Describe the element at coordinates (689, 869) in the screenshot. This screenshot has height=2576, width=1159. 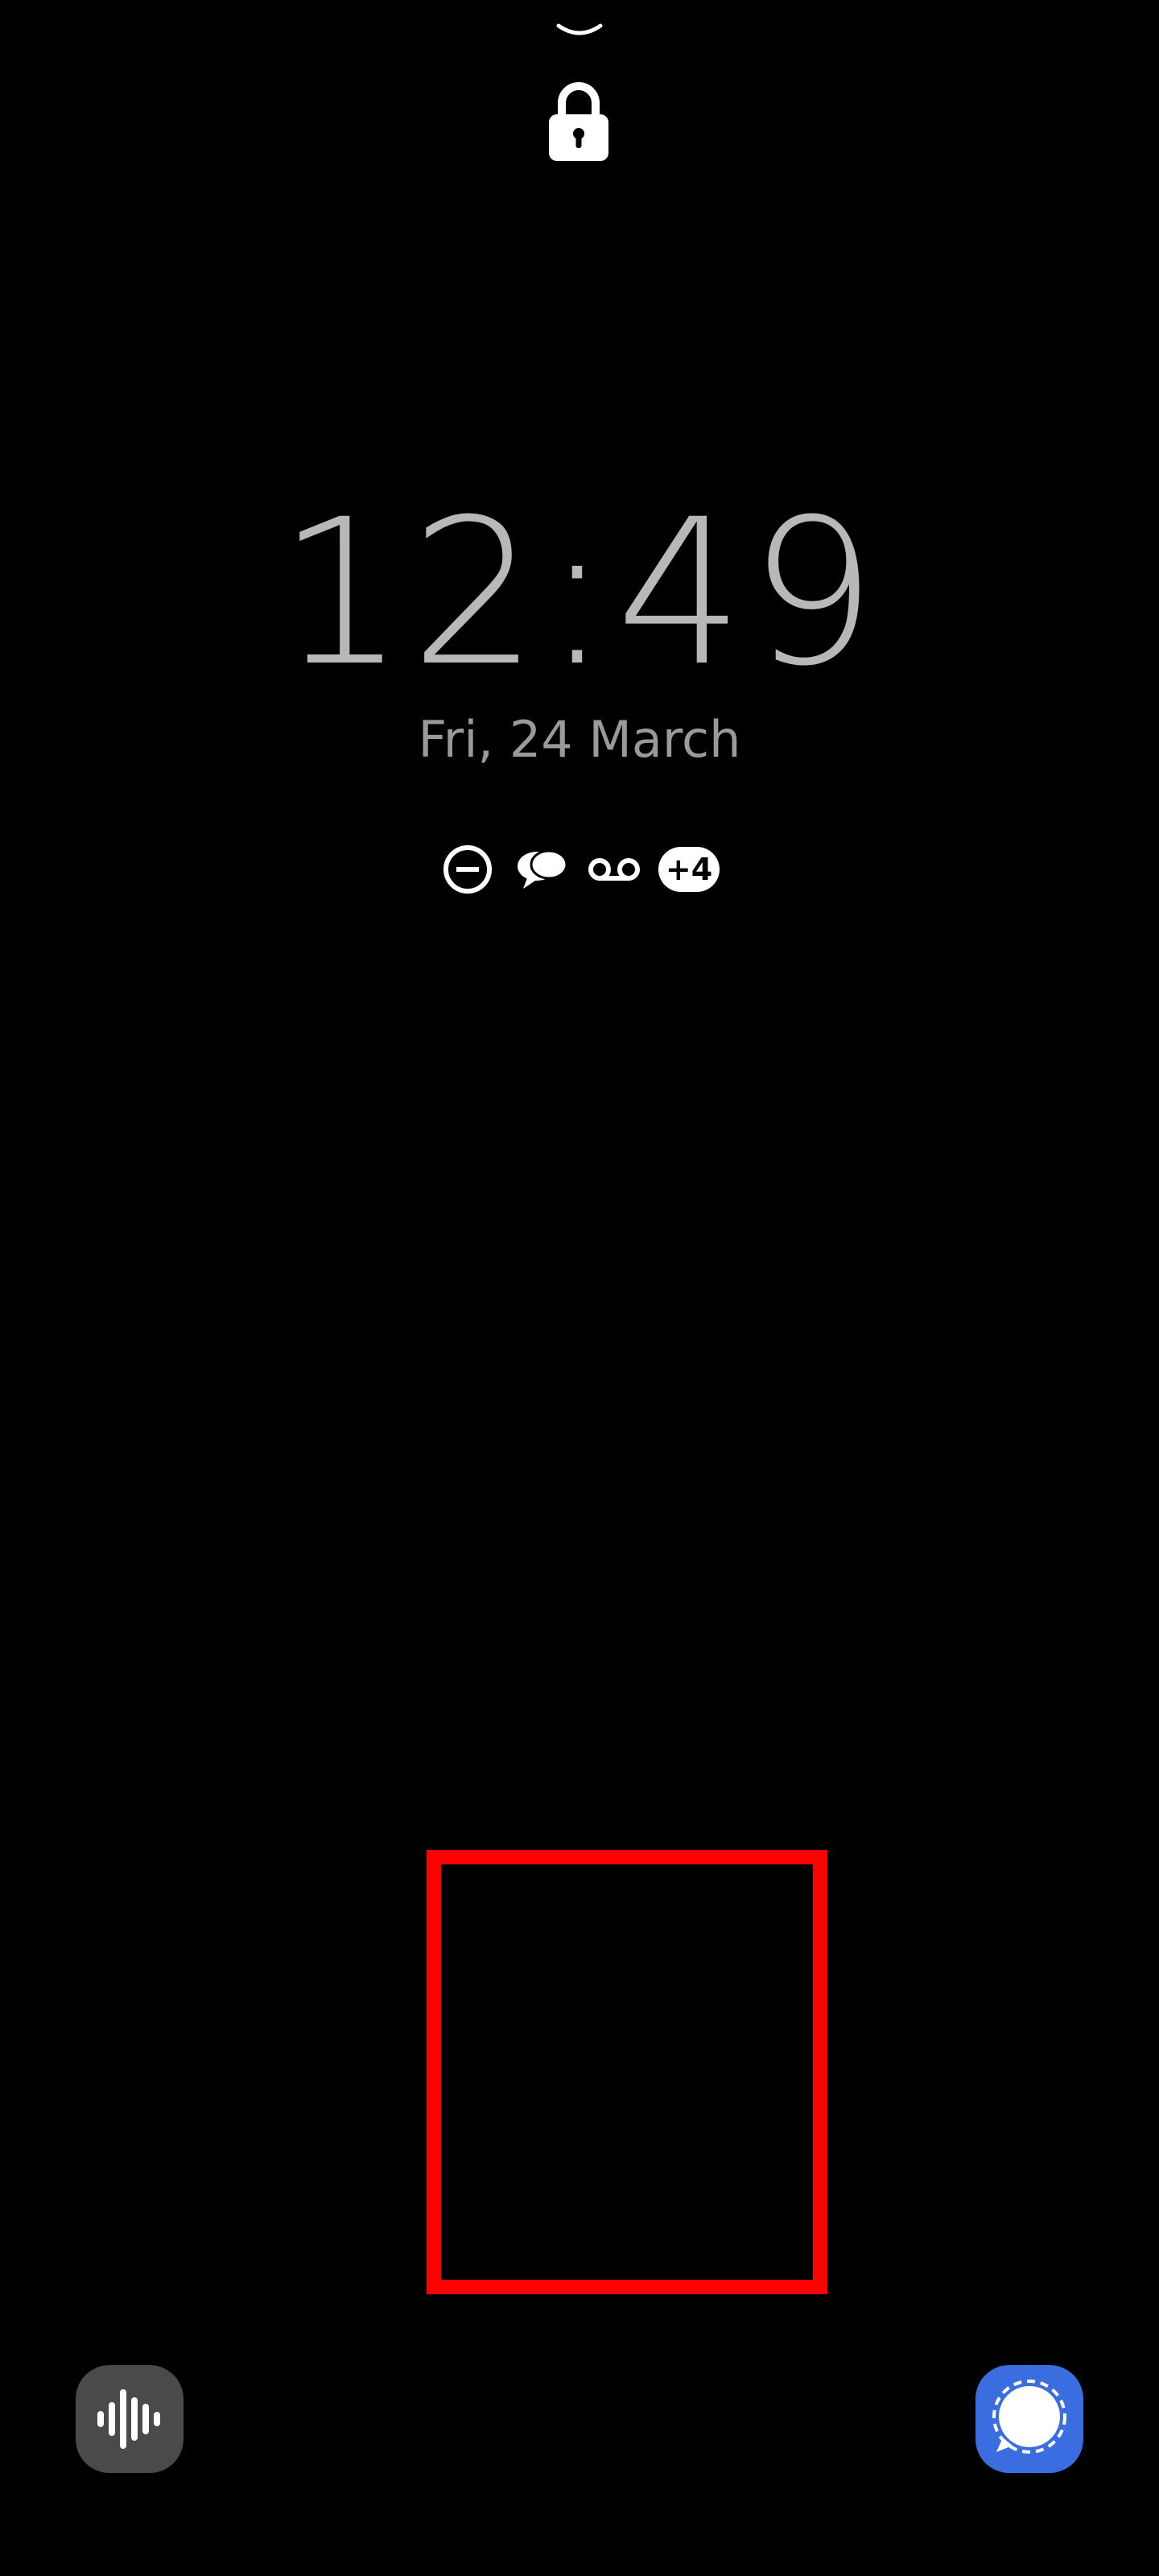
I see `more-notifications-badge: +4` at that location.